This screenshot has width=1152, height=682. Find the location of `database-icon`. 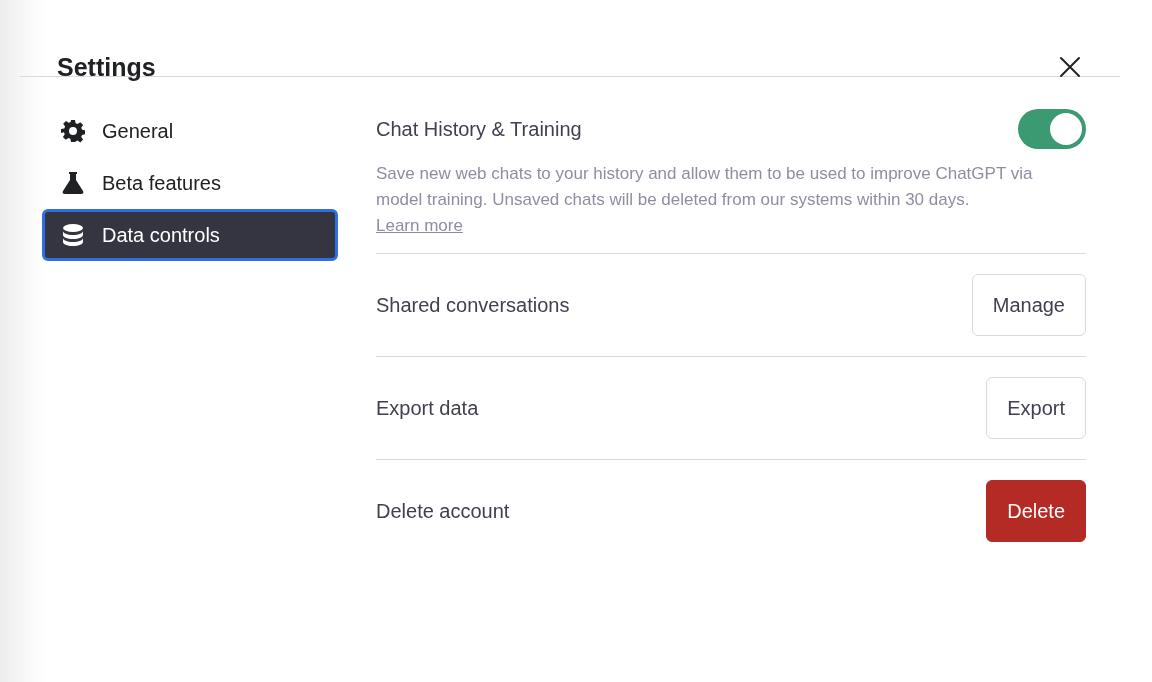

database-icon is located at coordinates (73, 235).